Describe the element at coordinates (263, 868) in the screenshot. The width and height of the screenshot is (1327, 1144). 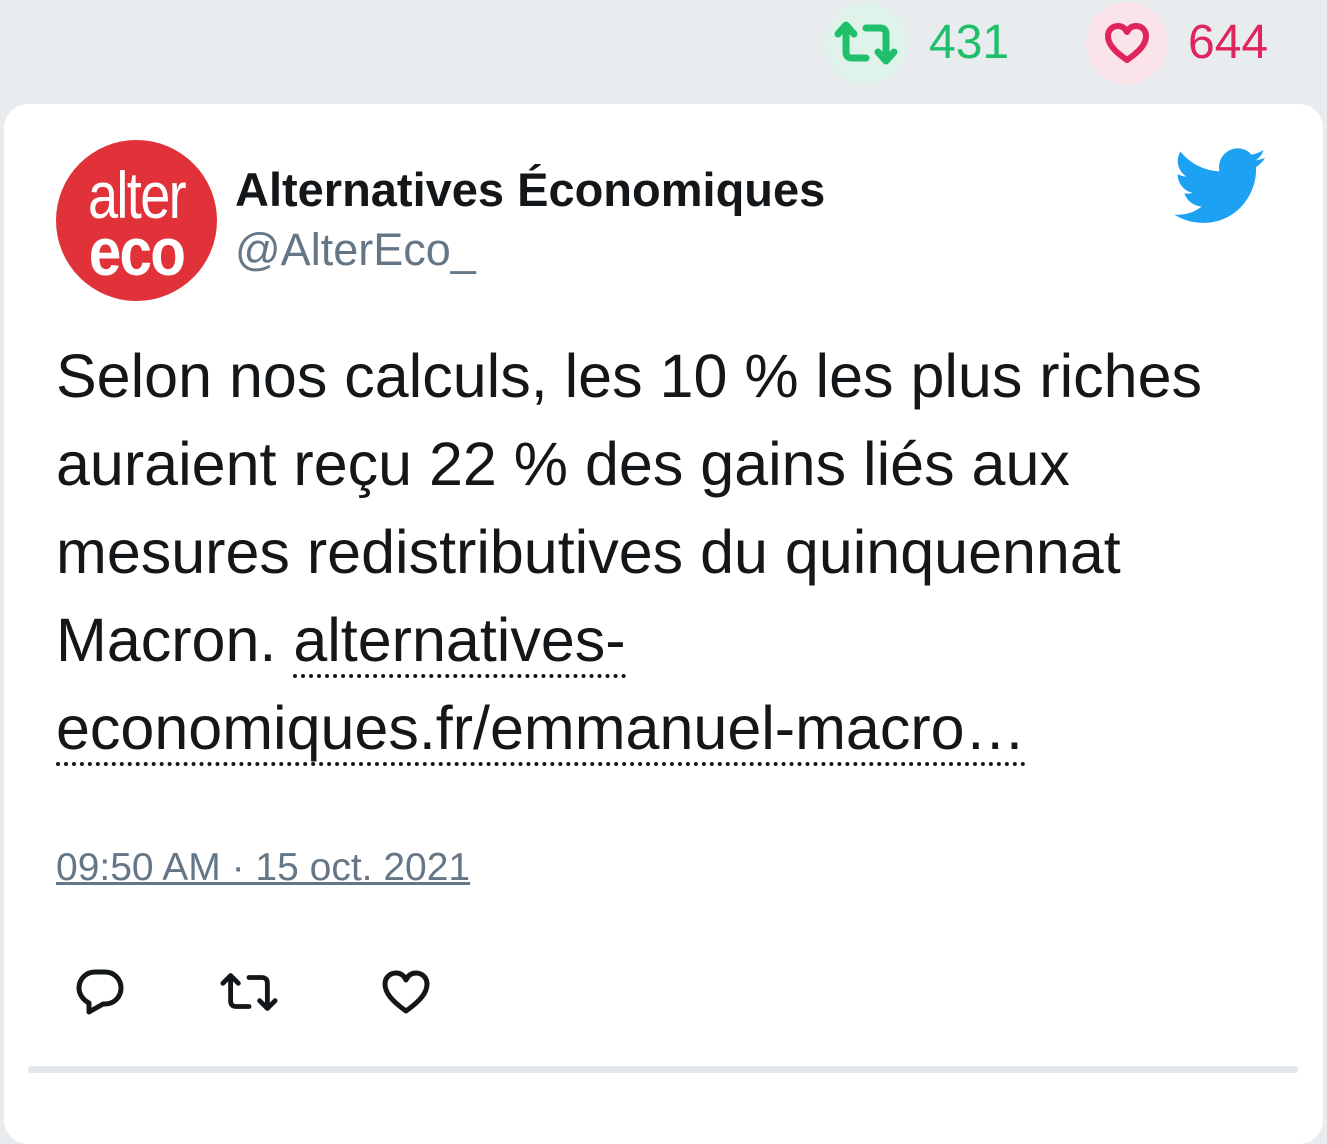
I see `tweet-timestamp: 09:50 AM · 15 oct. 2021` at that location.